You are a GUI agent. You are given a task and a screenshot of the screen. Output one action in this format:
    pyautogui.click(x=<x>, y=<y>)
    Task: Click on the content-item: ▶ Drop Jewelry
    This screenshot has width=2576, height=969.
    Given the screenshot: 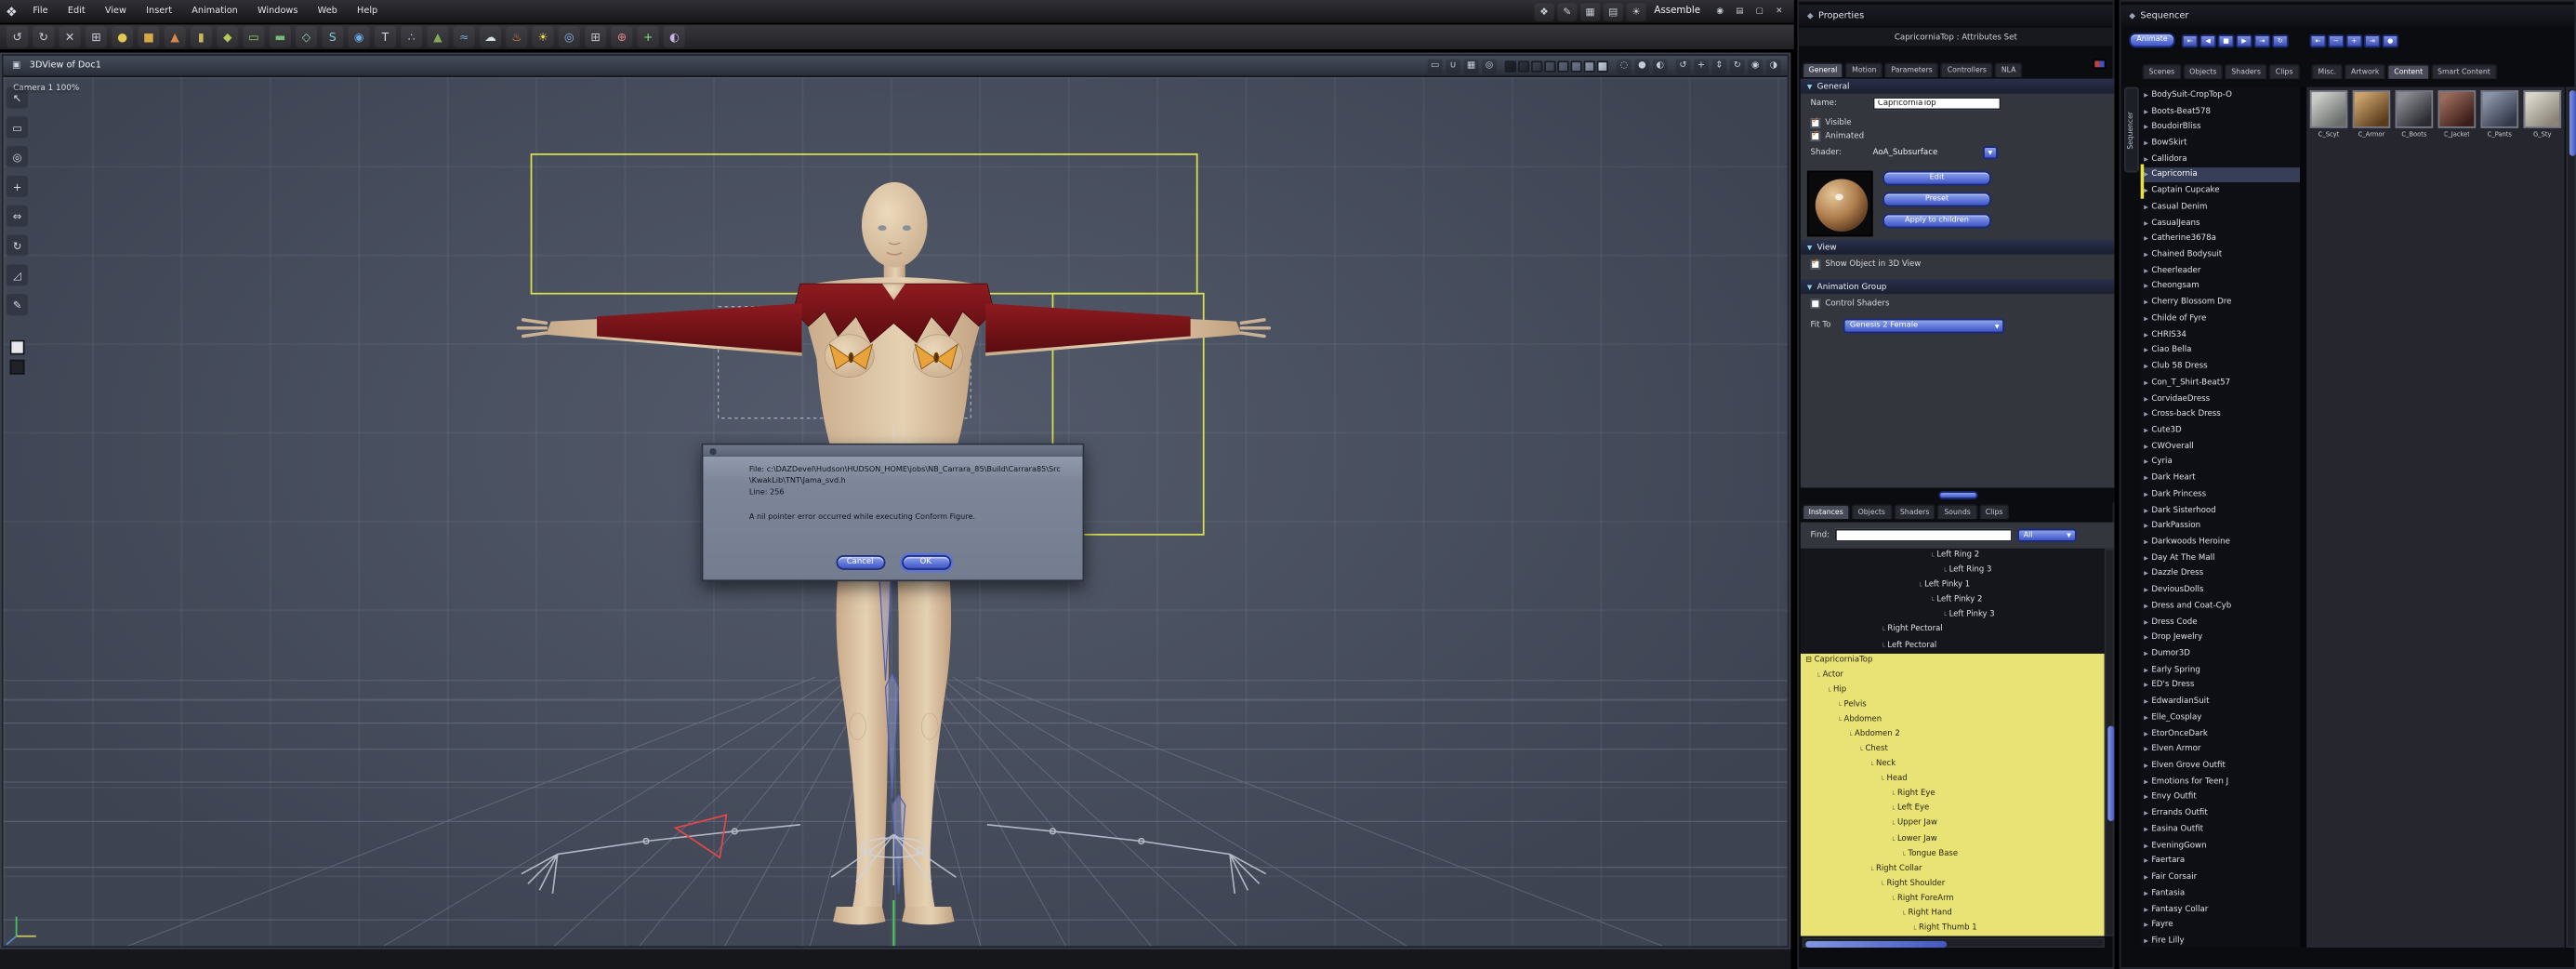 What is the action you would take?
    pyautogui.click(x=2220, y=637)
    